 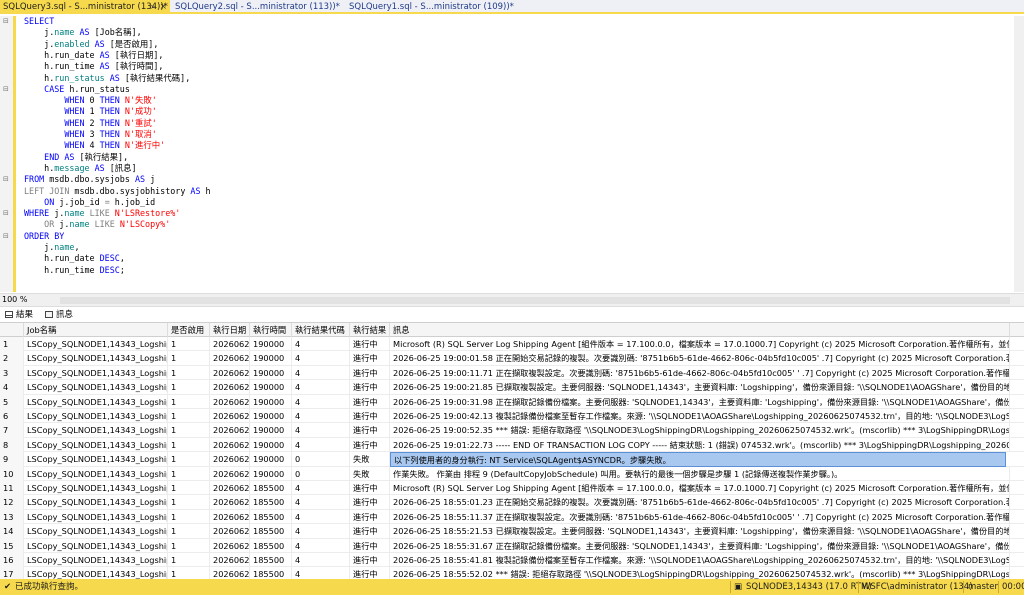 I want to click on row-number: 11, so click(x=12, y=488).